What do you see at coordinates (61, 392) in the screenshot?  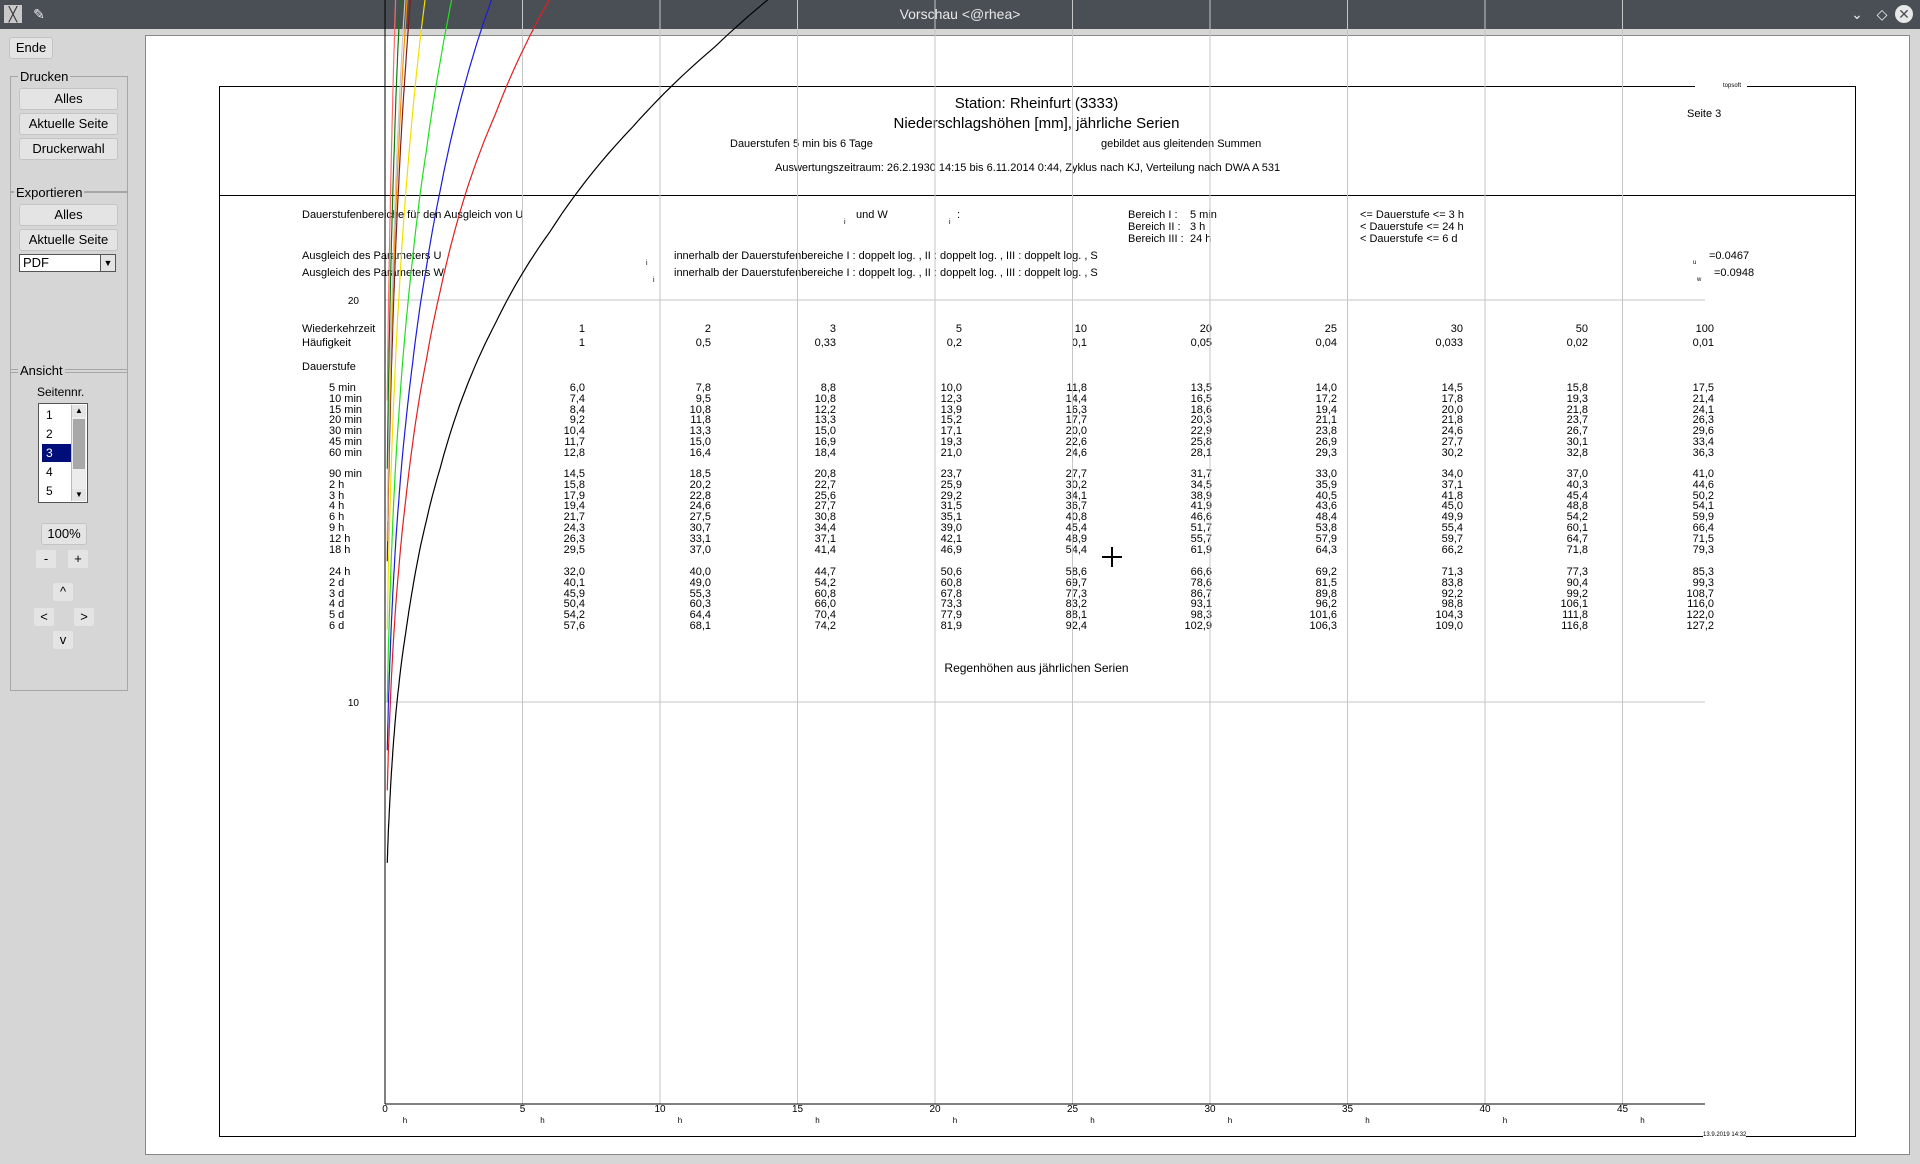 I see `seitennr-label: Seitennr.` at bounding box center [61, 392].